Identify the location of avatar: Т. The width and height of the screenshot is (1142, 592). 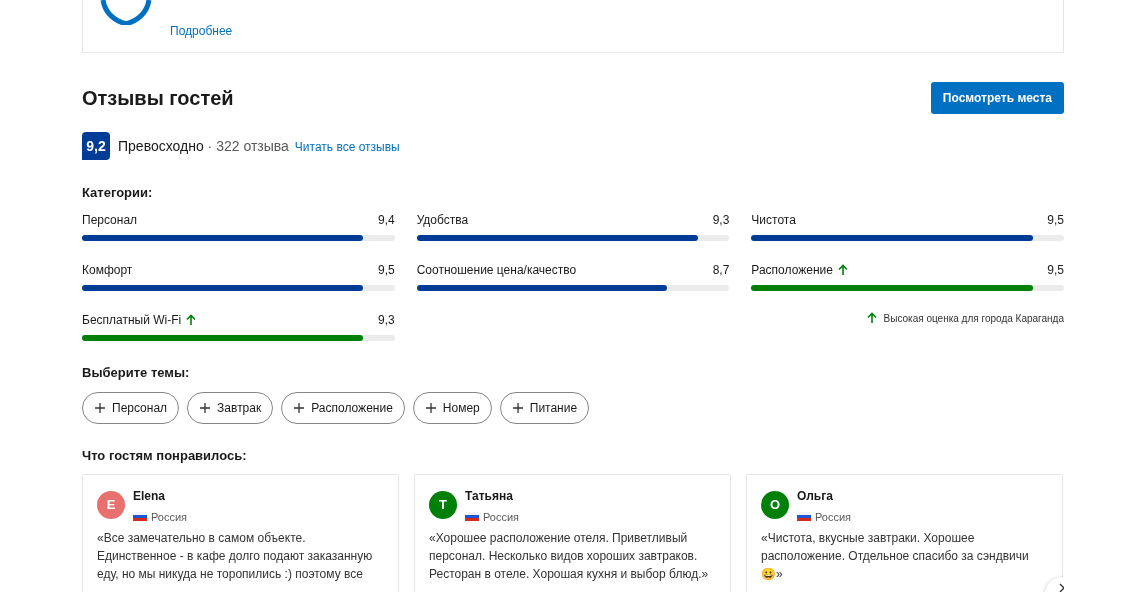
(443, 504).